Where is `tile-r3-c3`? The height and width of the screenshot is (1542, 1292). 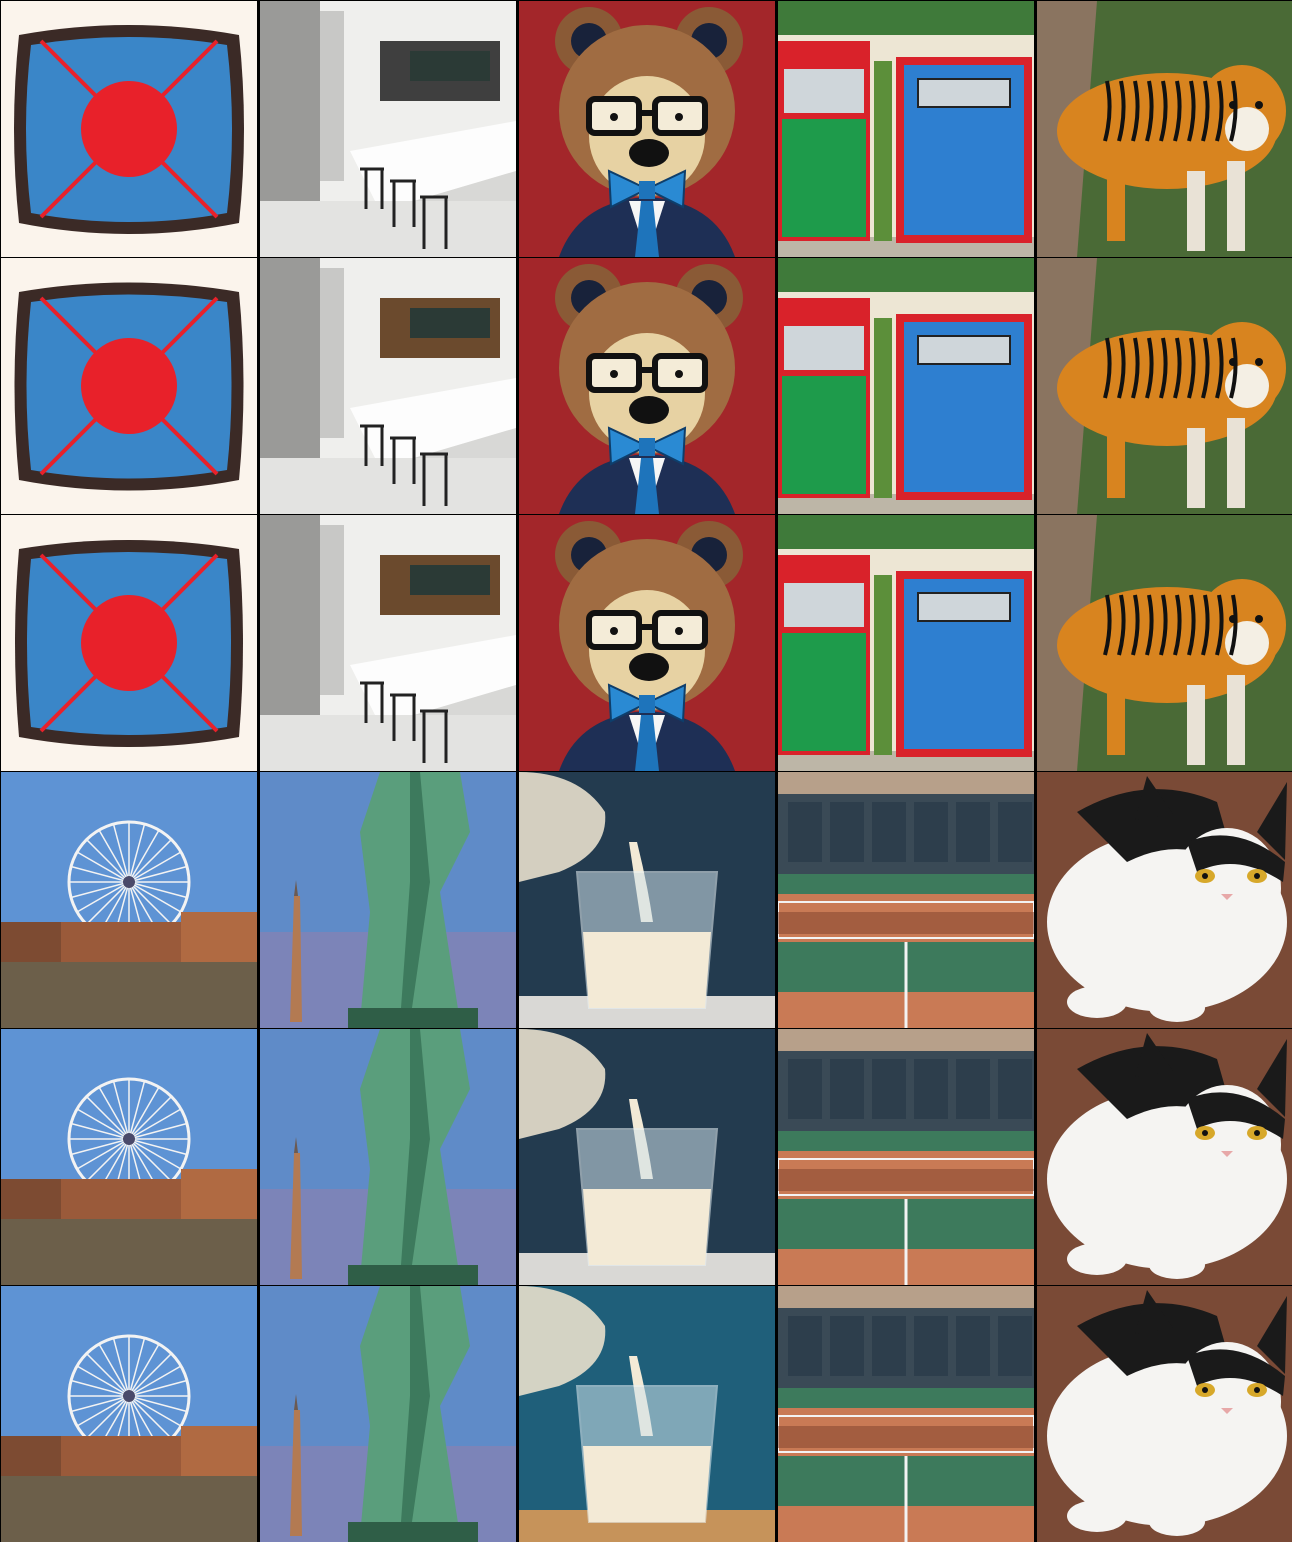 tile-r3-c3 is located at coordinates (906, 900).